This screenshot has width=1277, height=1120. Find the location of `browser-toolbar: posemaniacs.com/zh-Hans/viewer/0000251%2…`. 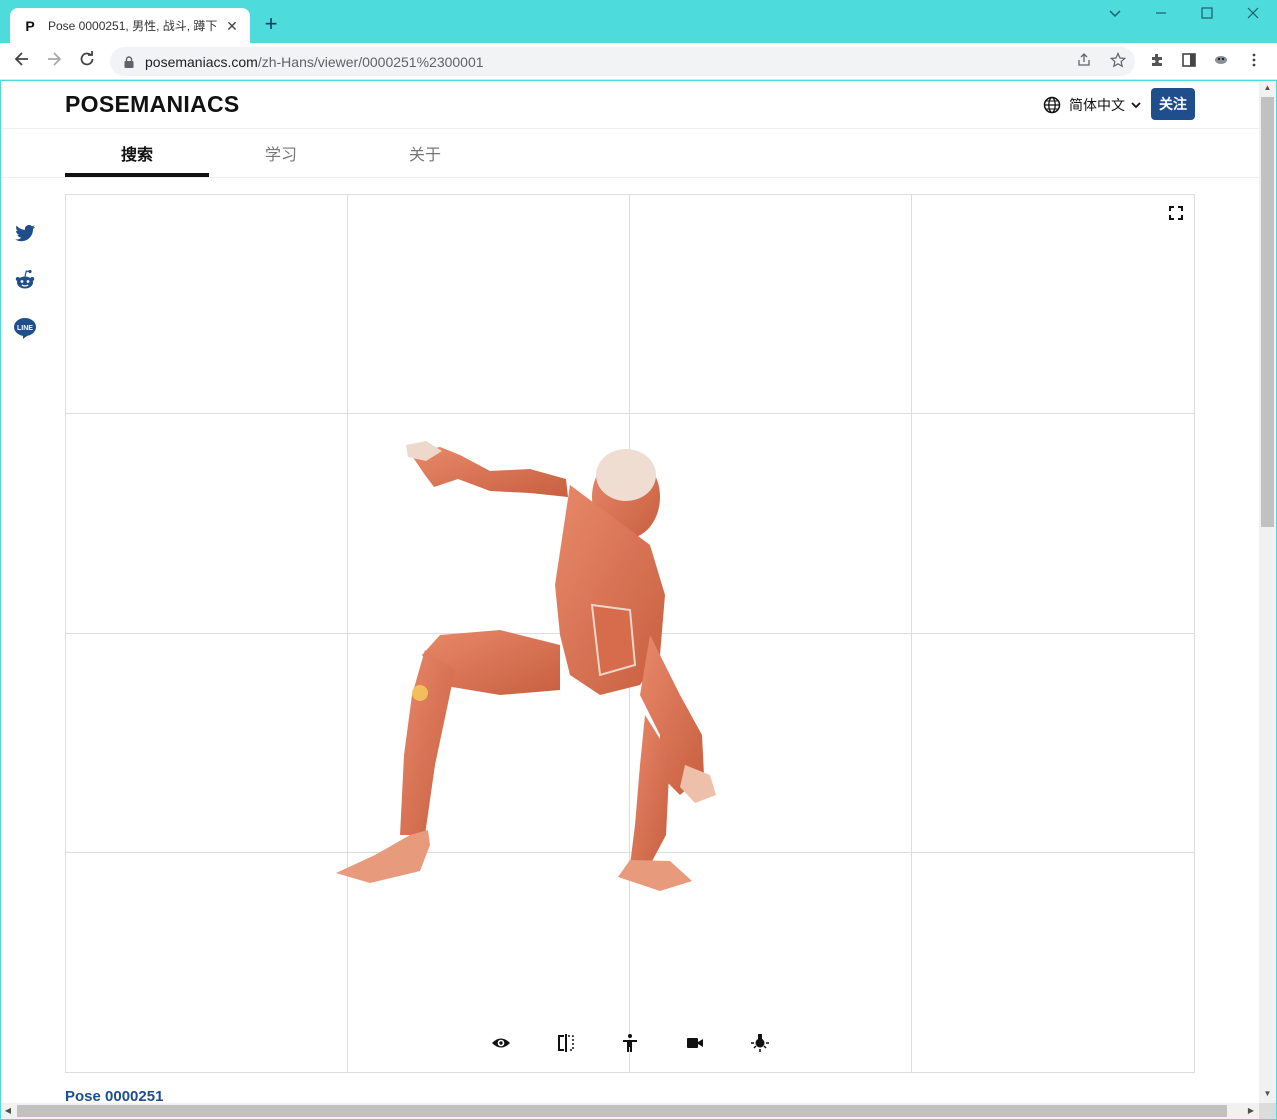

browser-toolbar: posemaniacs.com/zh-Hans/viewer/0000251%2… is located at coordinates (638, 61).